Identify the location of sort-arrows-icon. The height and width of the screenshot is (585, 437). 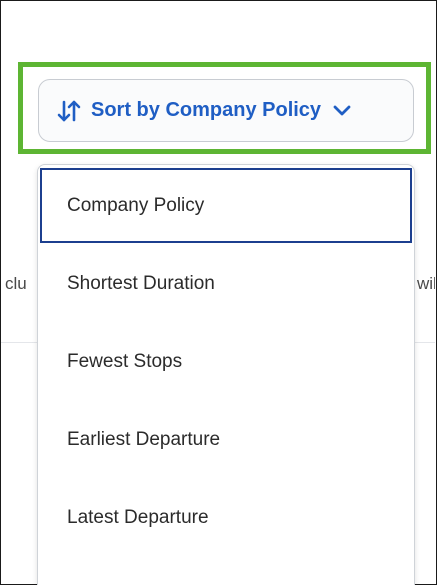
(69, 111).